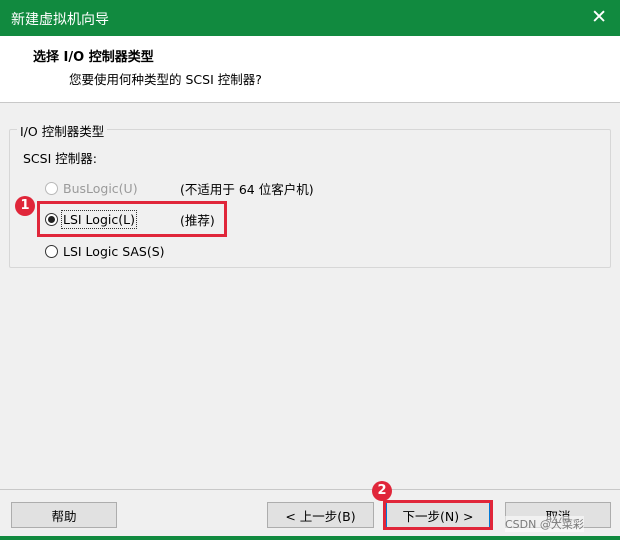 The width and height of the screenshot is (620, 540). I want to click on buslogic-note: (不适用于 64 位客户机), so click(247, 189).